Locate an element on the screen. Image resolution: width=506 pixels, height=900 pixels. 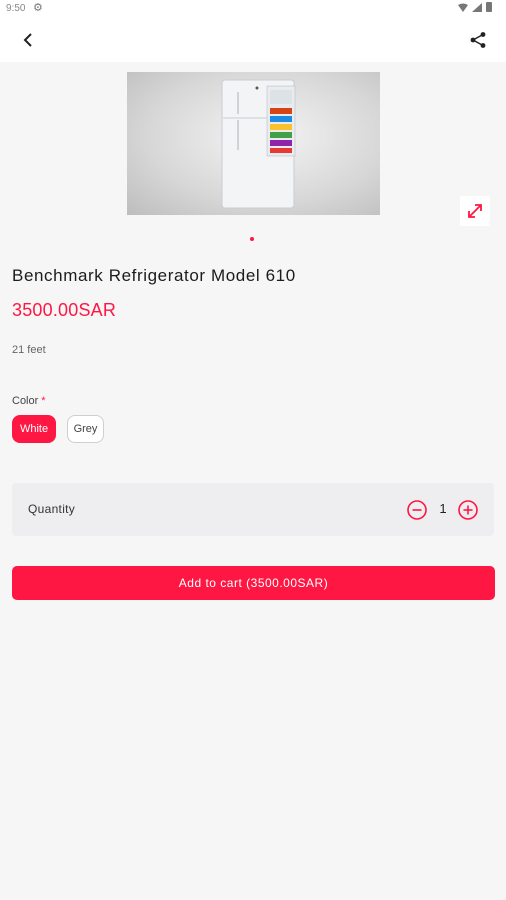
share-icon is located at coordinates (478, 40).